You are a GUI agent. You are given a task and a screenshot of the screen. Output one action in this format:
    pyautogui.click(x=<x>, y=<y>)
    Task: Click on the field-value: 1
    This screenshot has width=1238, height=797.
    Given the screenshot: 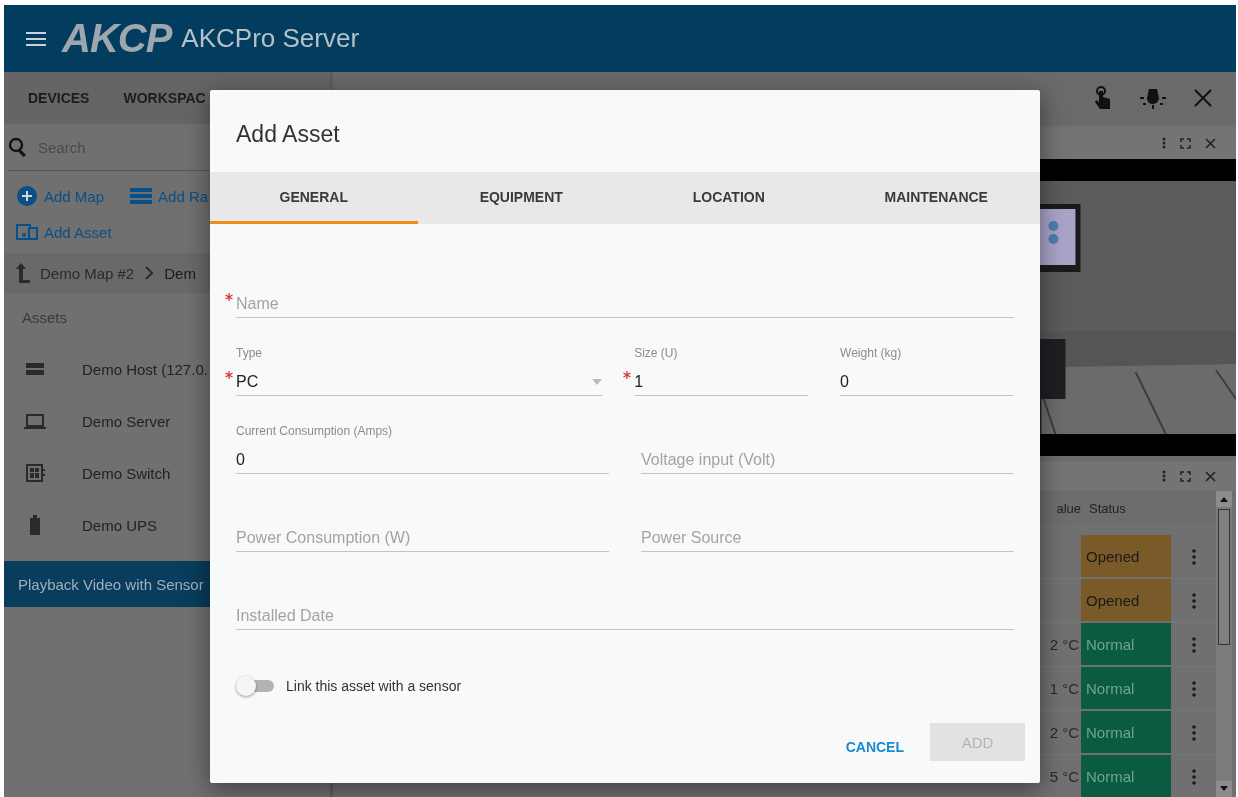 What is the action you would take?
    pyautogui.click(x=639, y=382)
    